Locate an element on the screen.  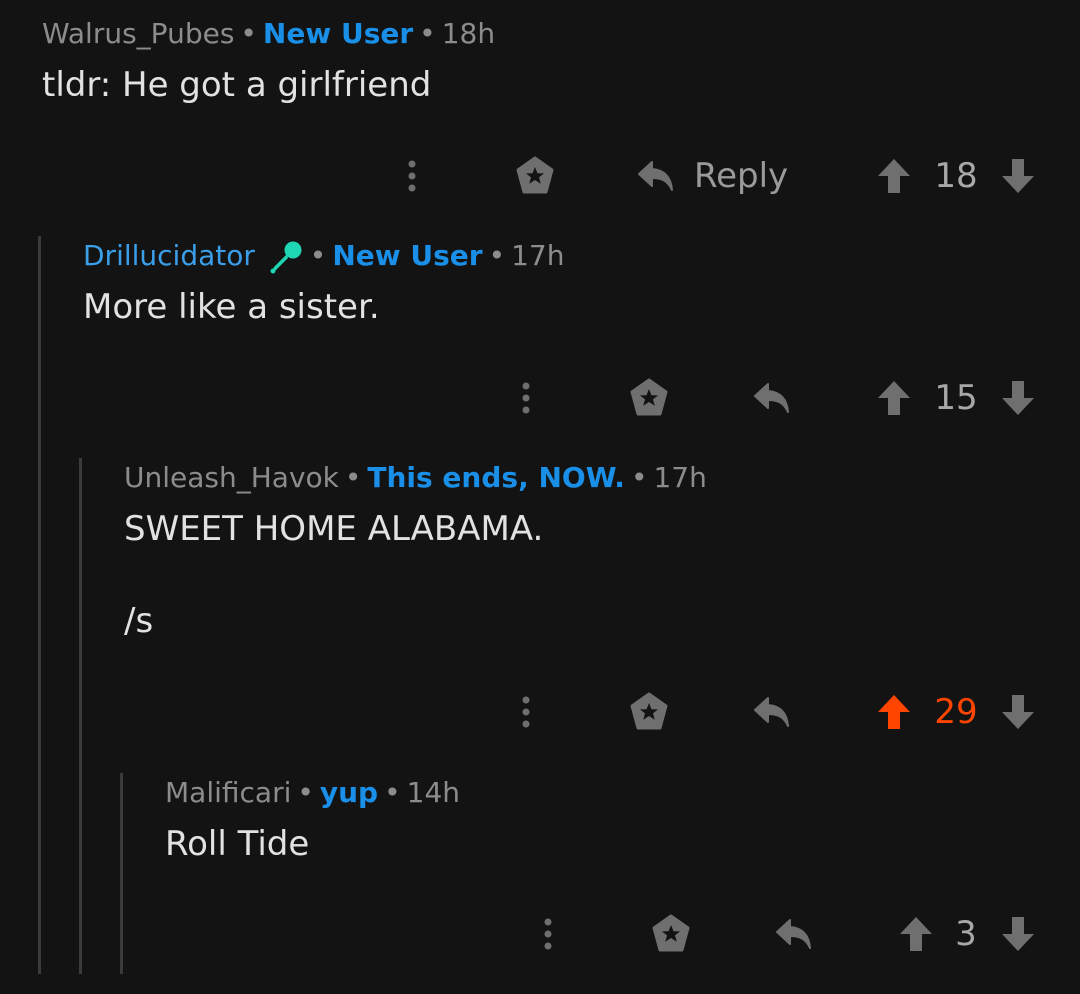
comment-author: Unleash_Havok is located at coordinates (231, 477).